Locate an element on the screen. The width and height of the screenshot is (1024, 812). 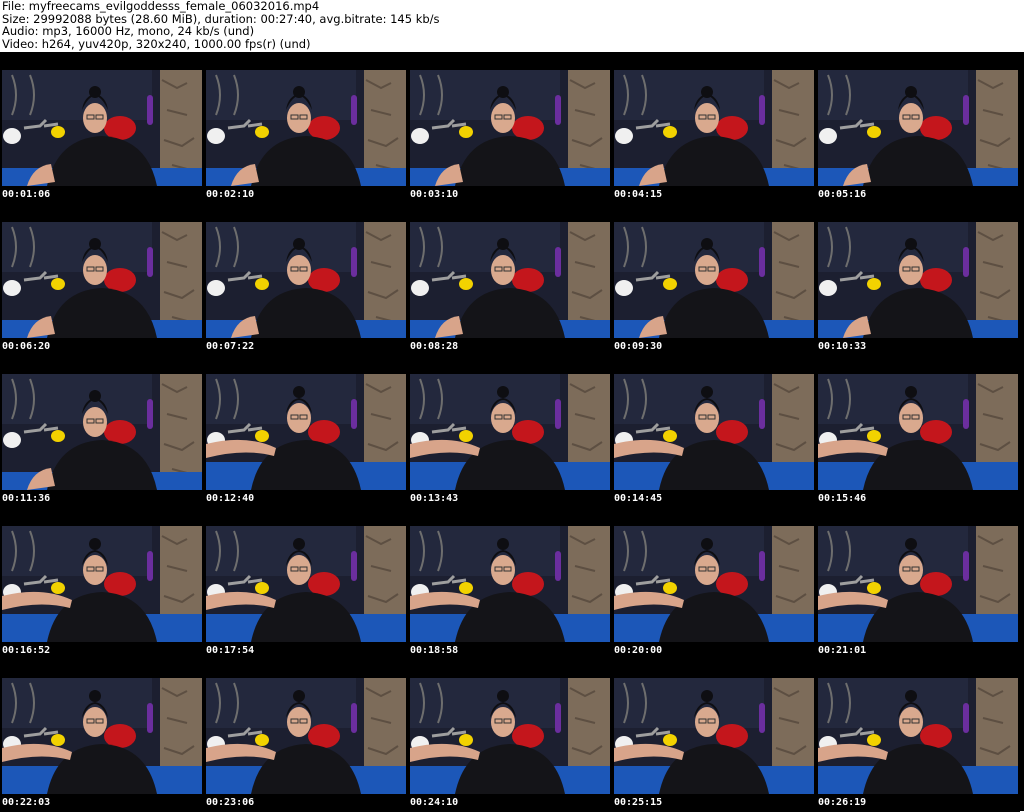
timestamp-label: 00:06:20 is located at coordinates (26, 346).